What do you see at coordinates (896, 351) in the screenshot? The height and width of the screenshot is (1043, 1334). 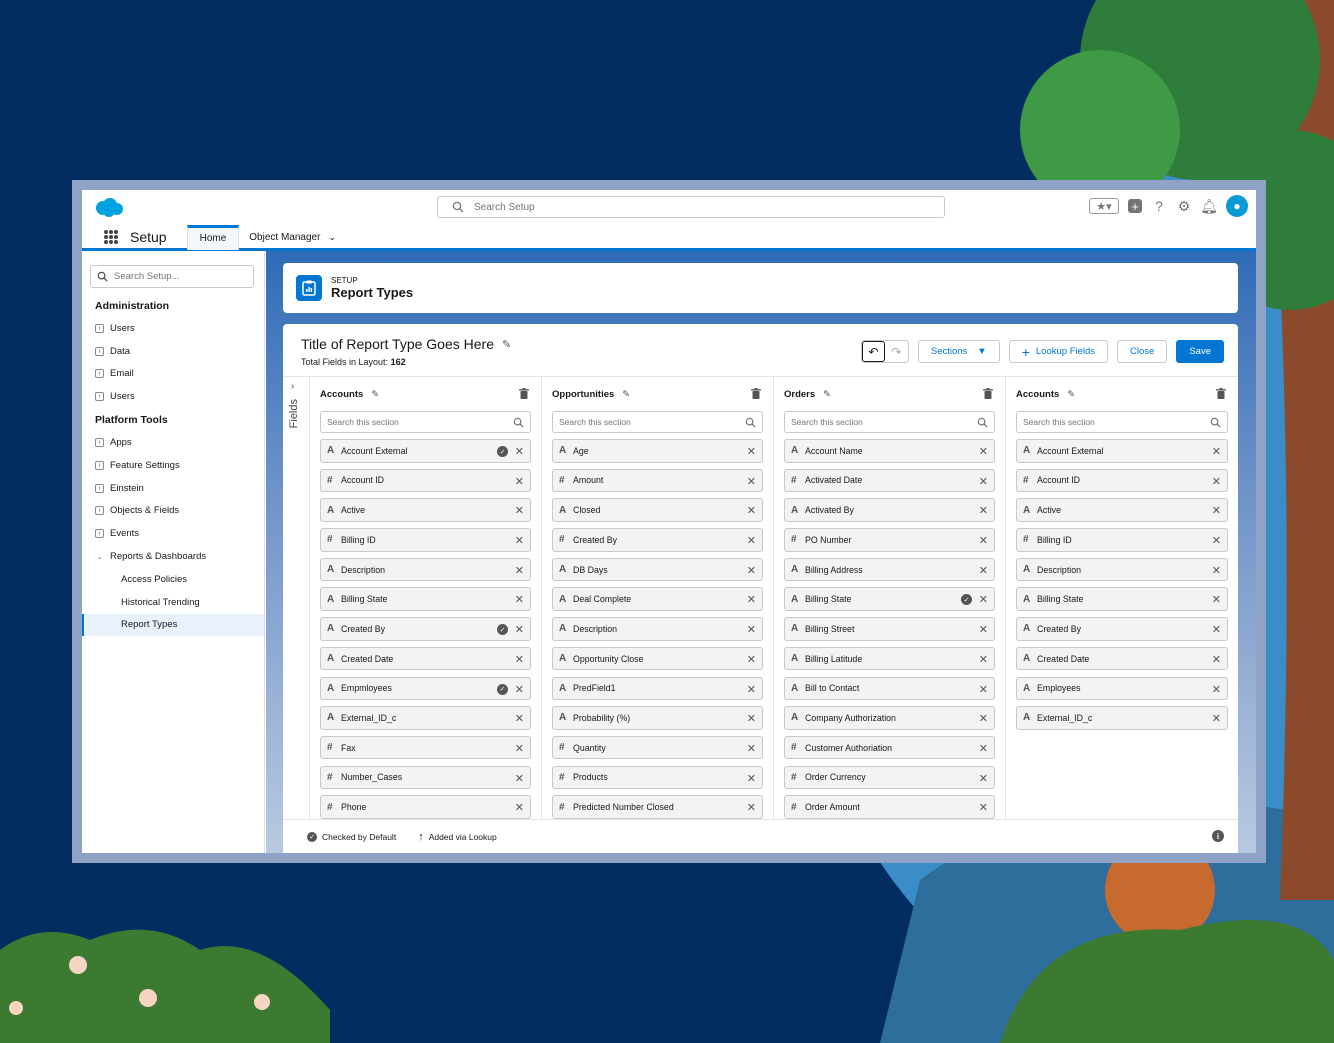 I see `redo-icon: ↷` at bounding box center [896, 351].